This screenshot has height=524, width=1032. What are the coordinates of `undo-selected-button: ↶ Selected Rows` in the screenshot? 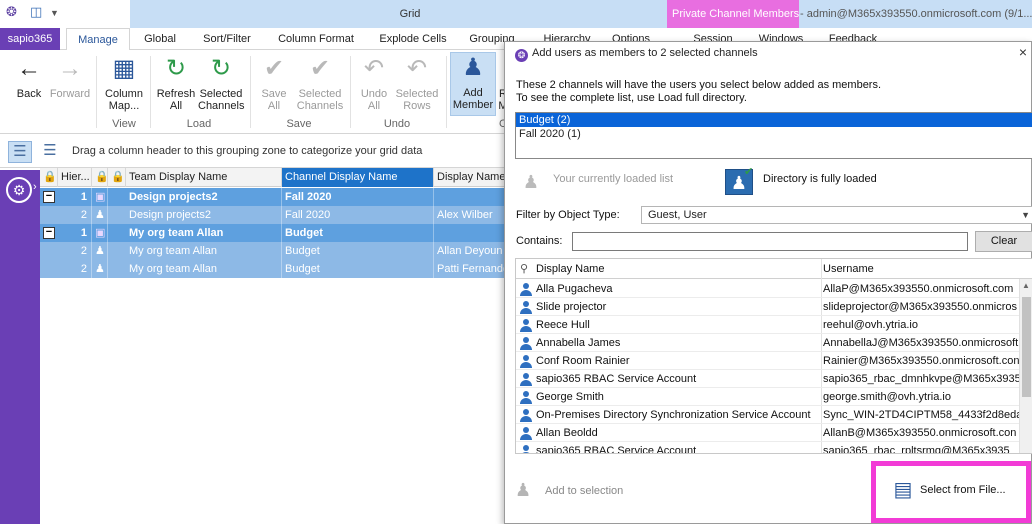 It's located at (417, 83).